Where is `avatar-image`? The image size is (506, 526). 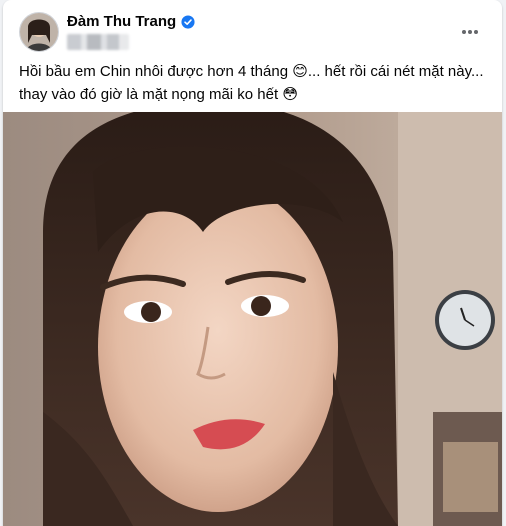
avatar-image is located at coordinates (39, 32).